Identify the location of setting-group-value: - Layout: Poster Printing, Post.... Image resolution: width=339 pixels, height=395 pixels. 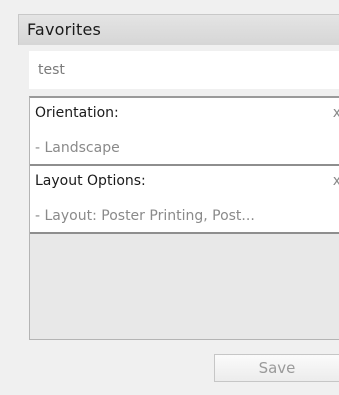
(145, 216).